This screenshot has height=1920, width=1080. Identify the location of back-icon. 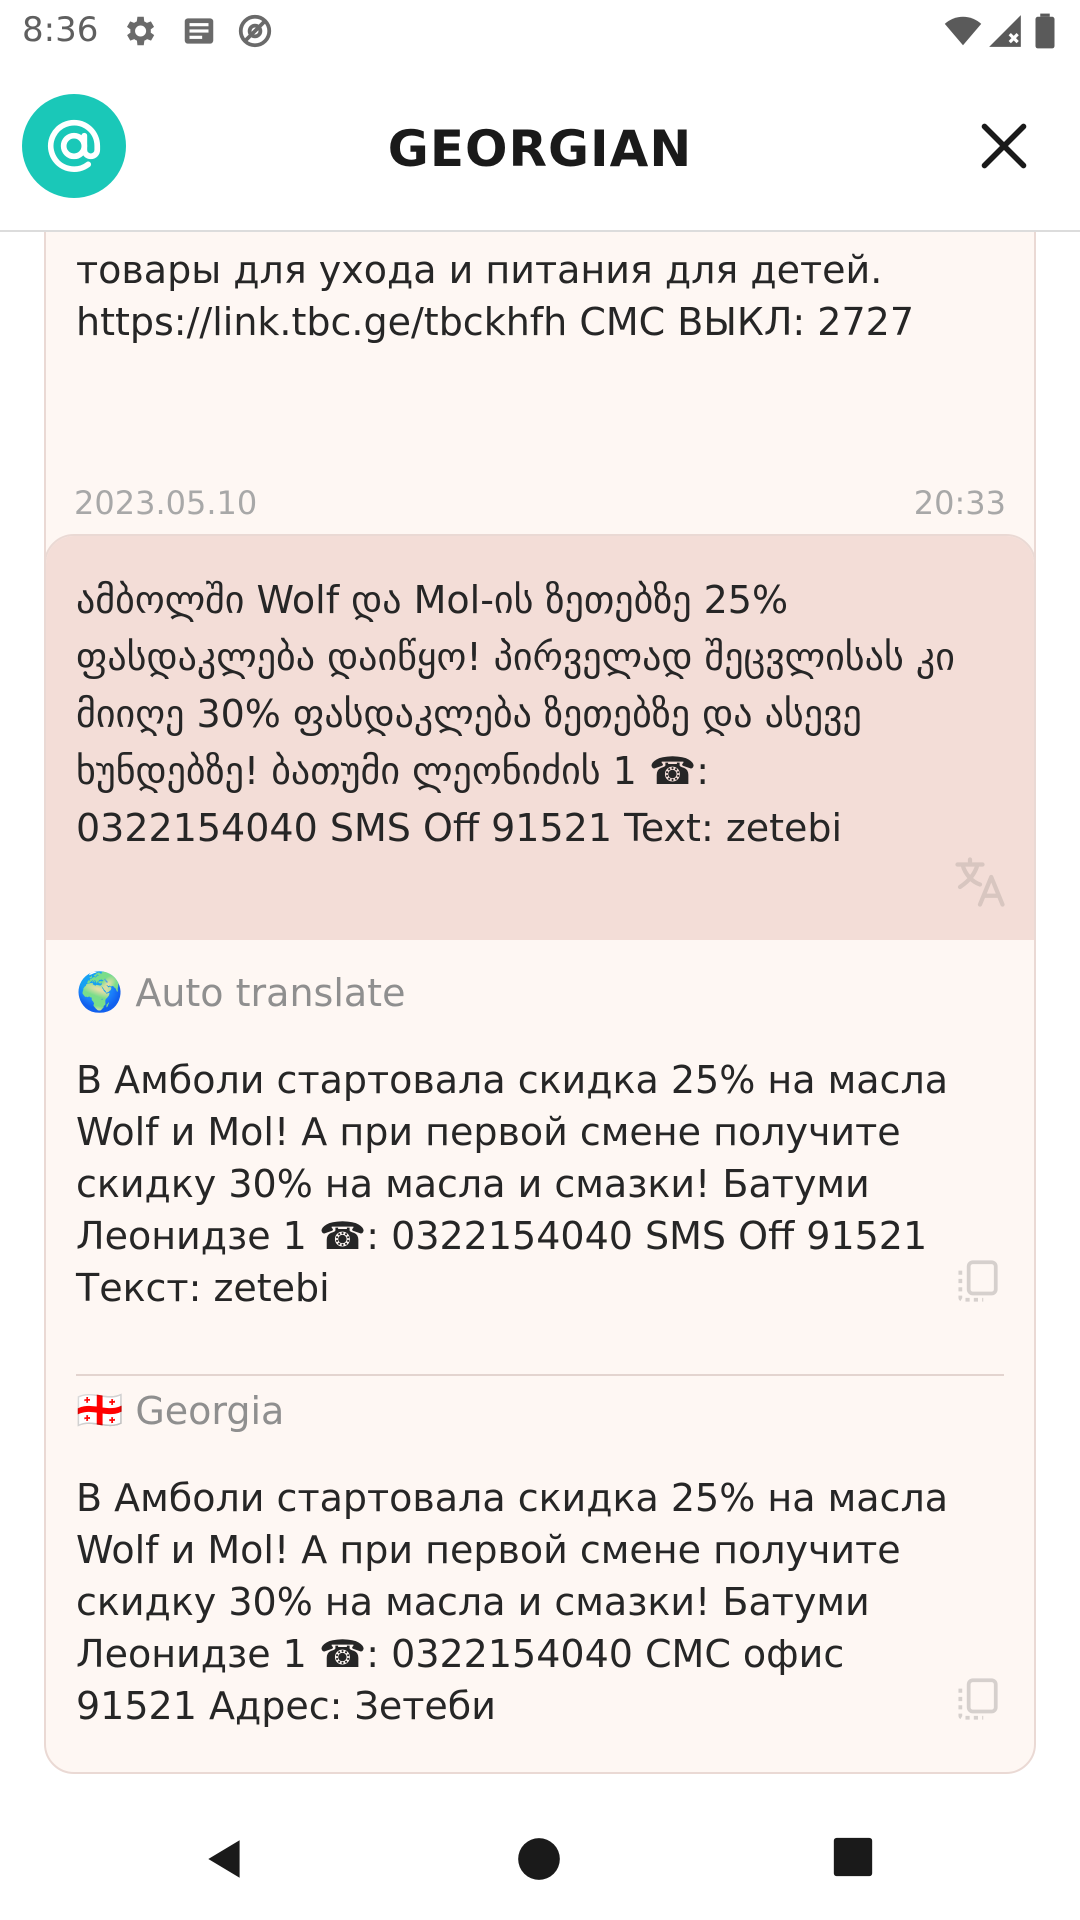
(225, 1859).